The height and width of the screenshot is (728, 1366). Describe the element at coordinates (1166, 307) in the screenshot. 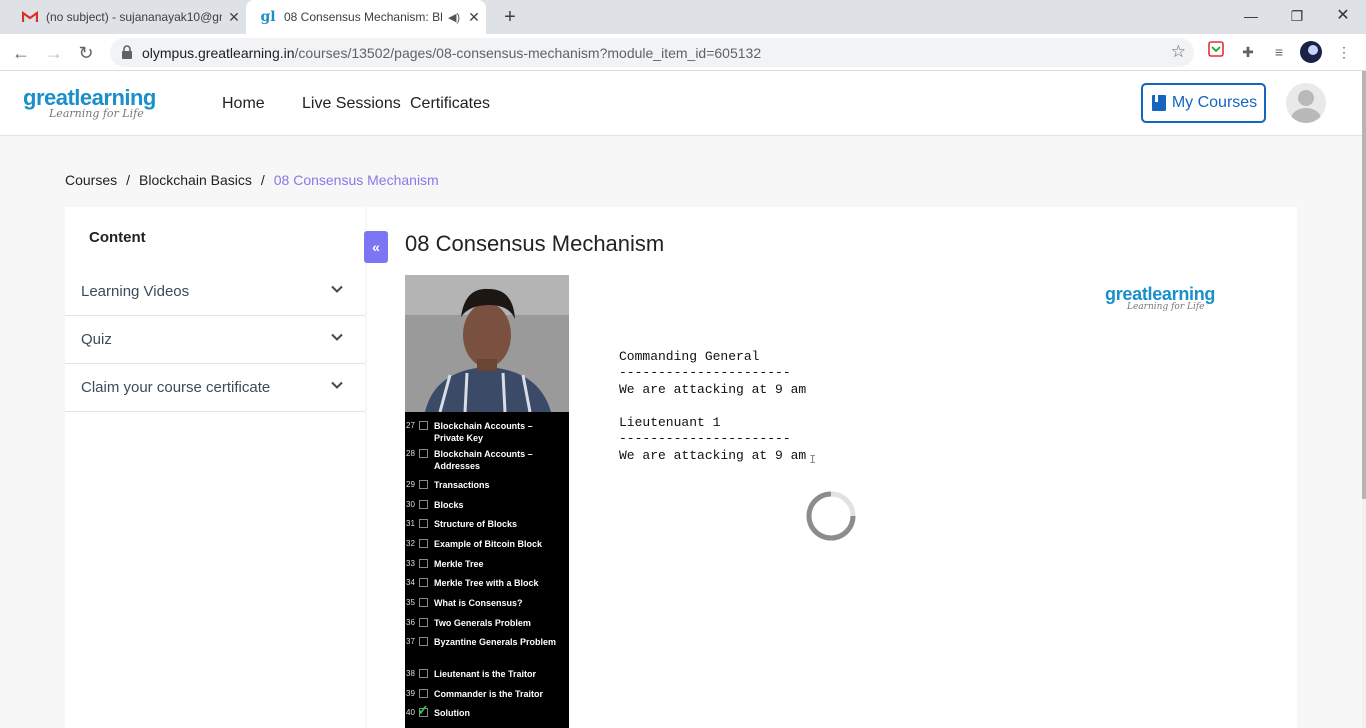

I see `video-logo-tagline: Learning for Life` at that location.